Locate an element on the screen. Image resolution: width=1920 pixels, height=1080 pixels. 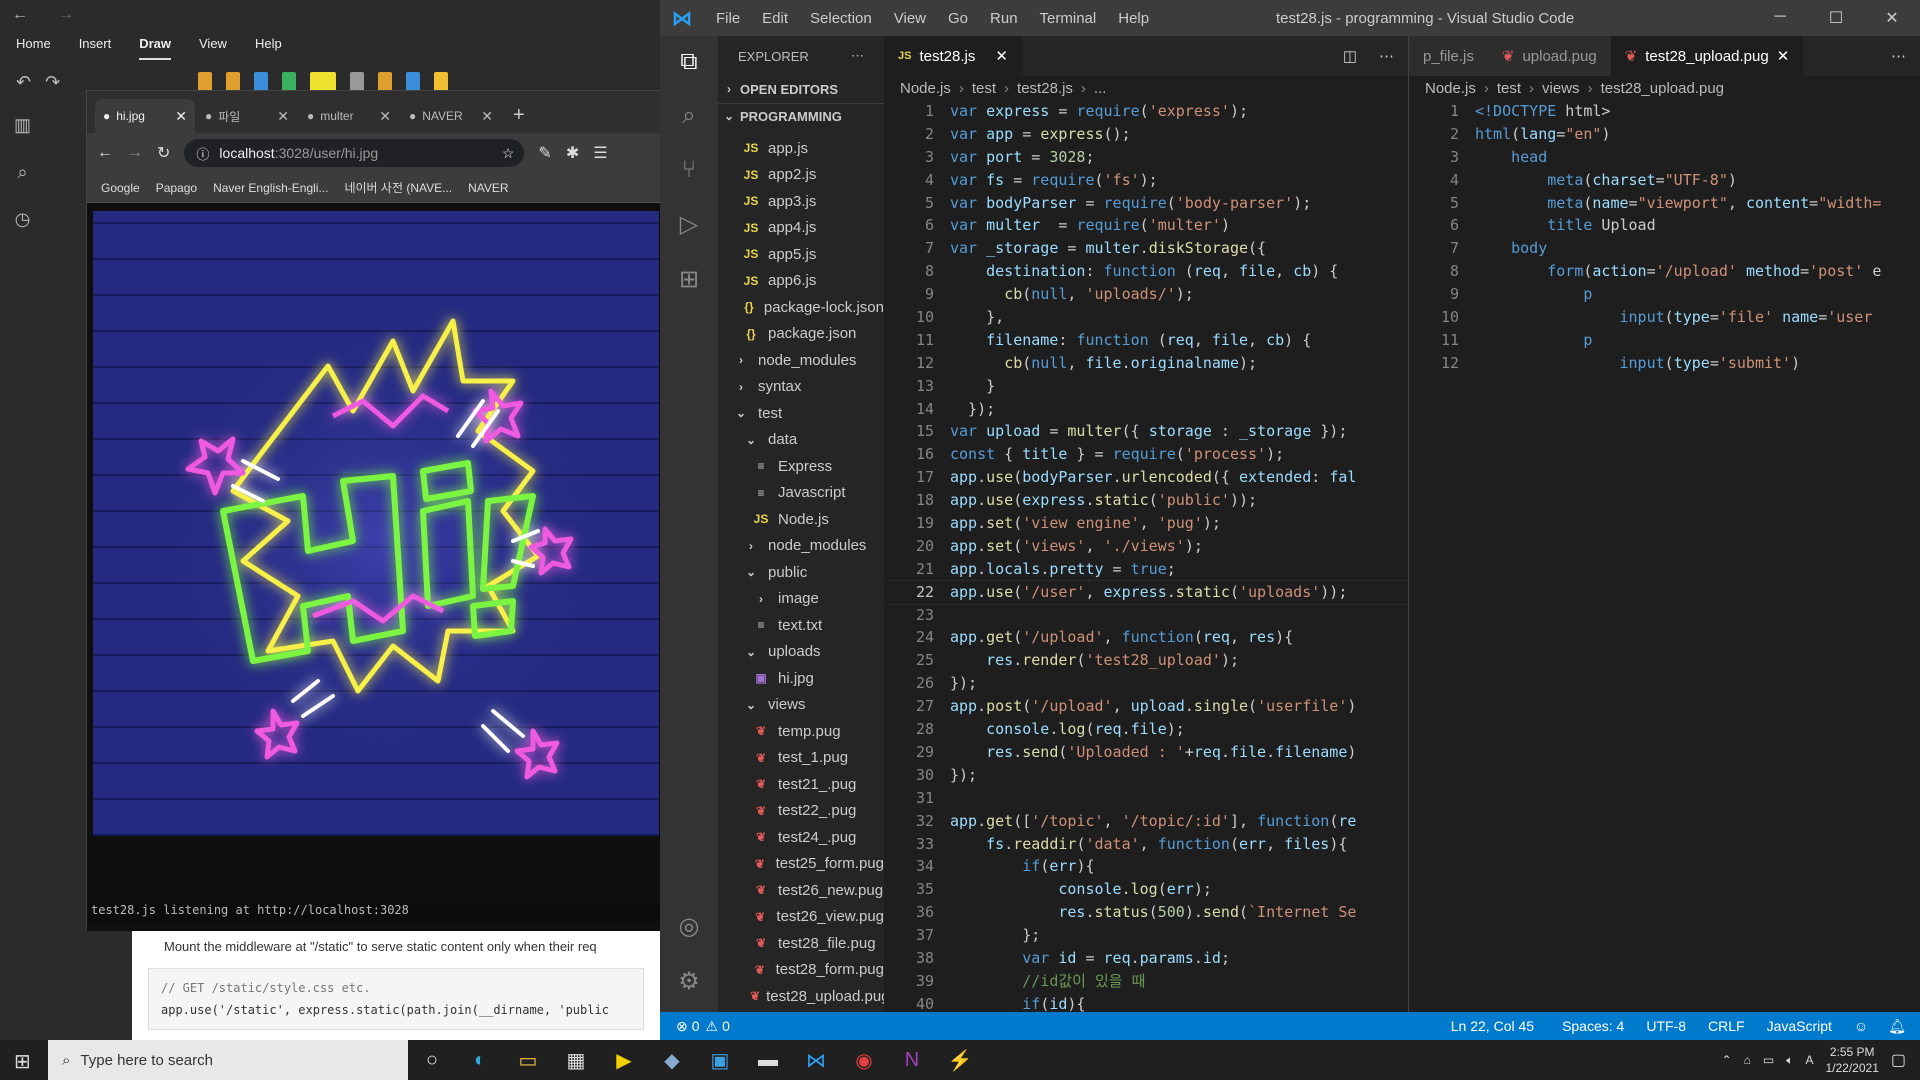
app-icon: ▣ is located at coordinates (720, 1060).